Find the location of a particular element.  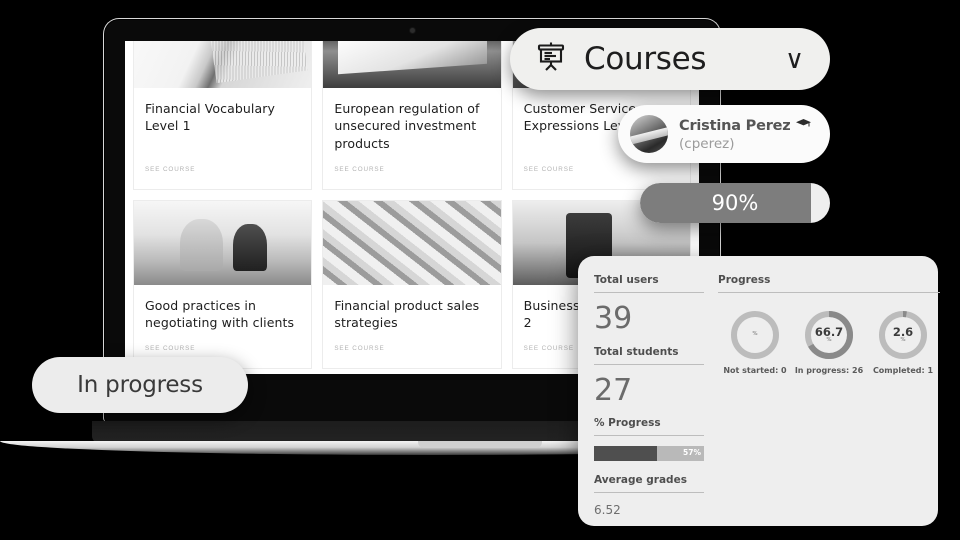

courses-label: Courses is located at coordinates (645, 59).